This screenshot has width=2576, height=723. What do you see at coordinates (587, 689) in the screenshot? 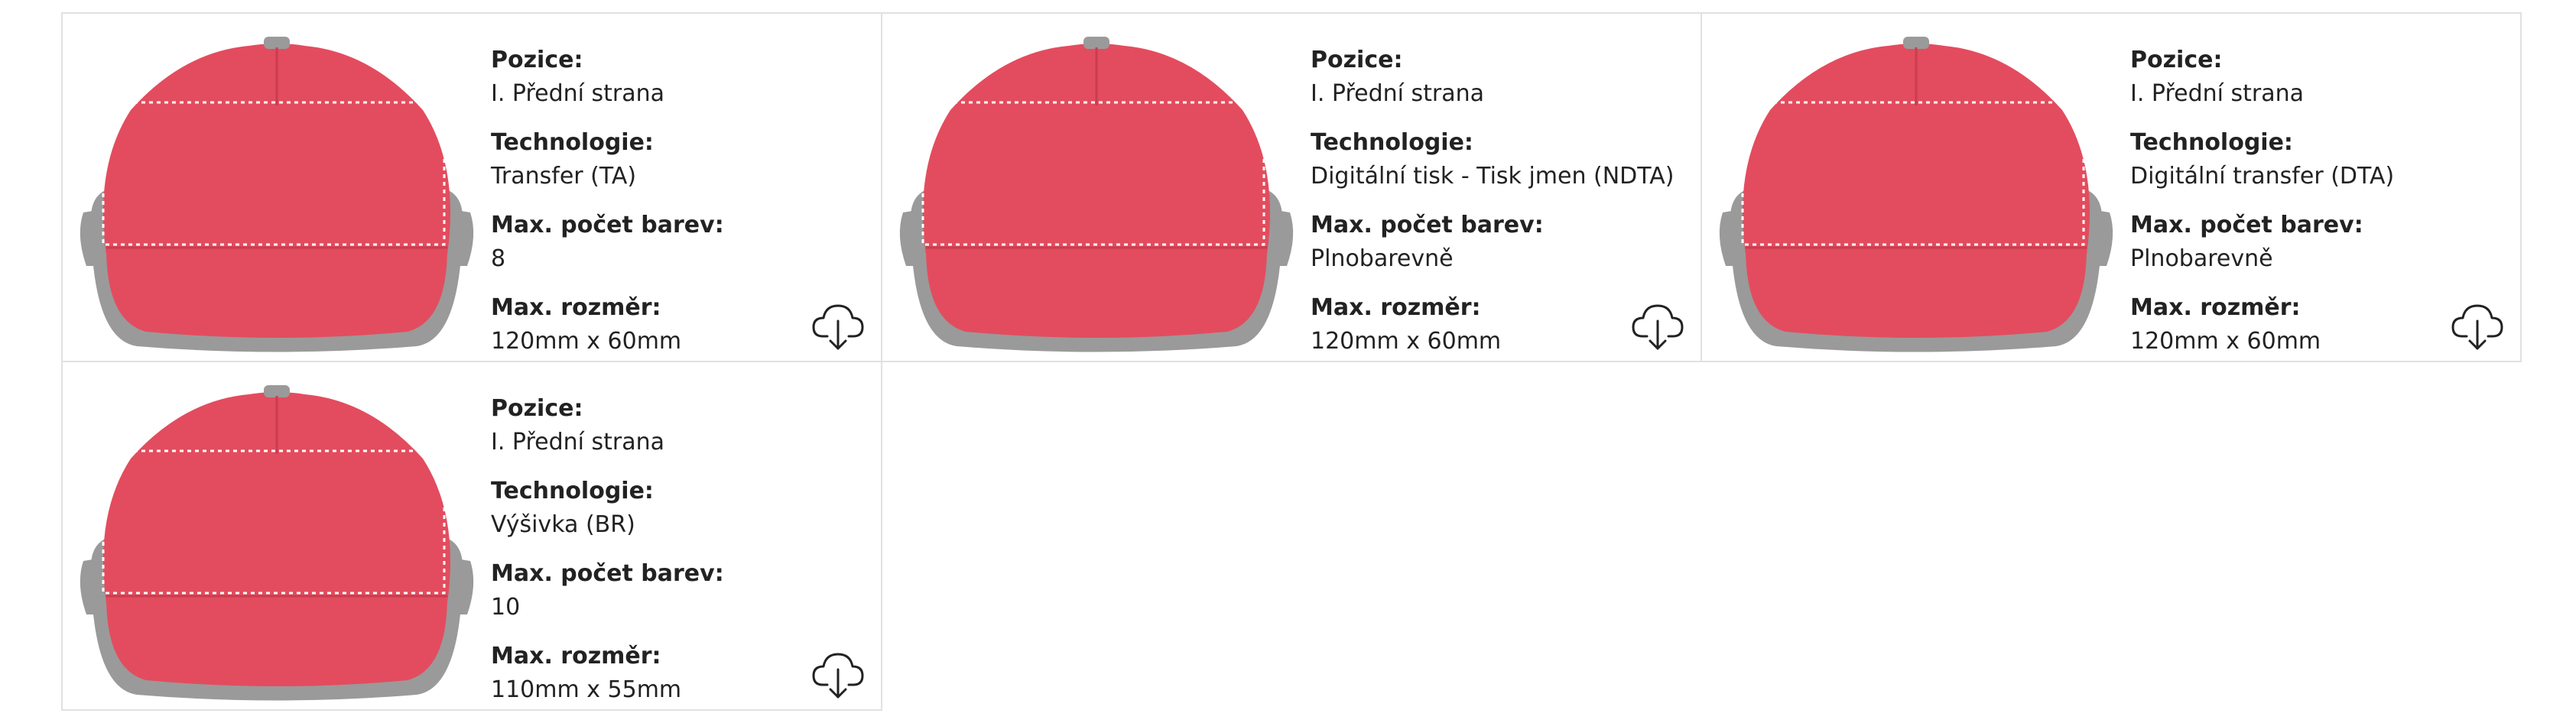
I see `max-size-value: 110mm x 55mm` at bounding box center [587, 689].